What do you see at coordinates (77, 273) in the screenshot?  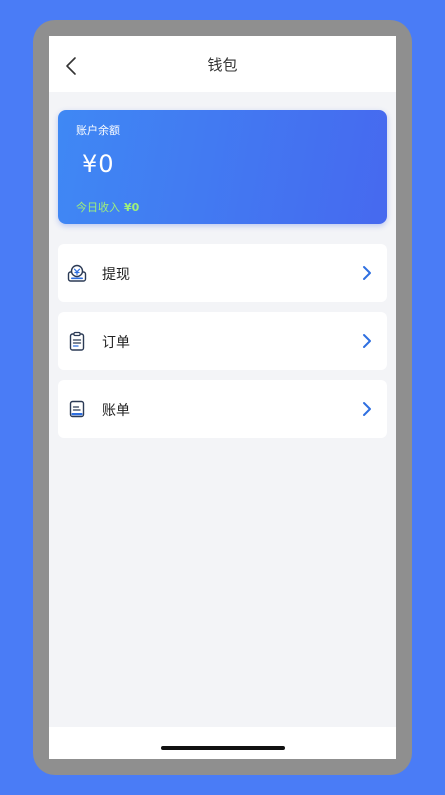 I see `withdraw-icon` at bounding box center [77, 273].